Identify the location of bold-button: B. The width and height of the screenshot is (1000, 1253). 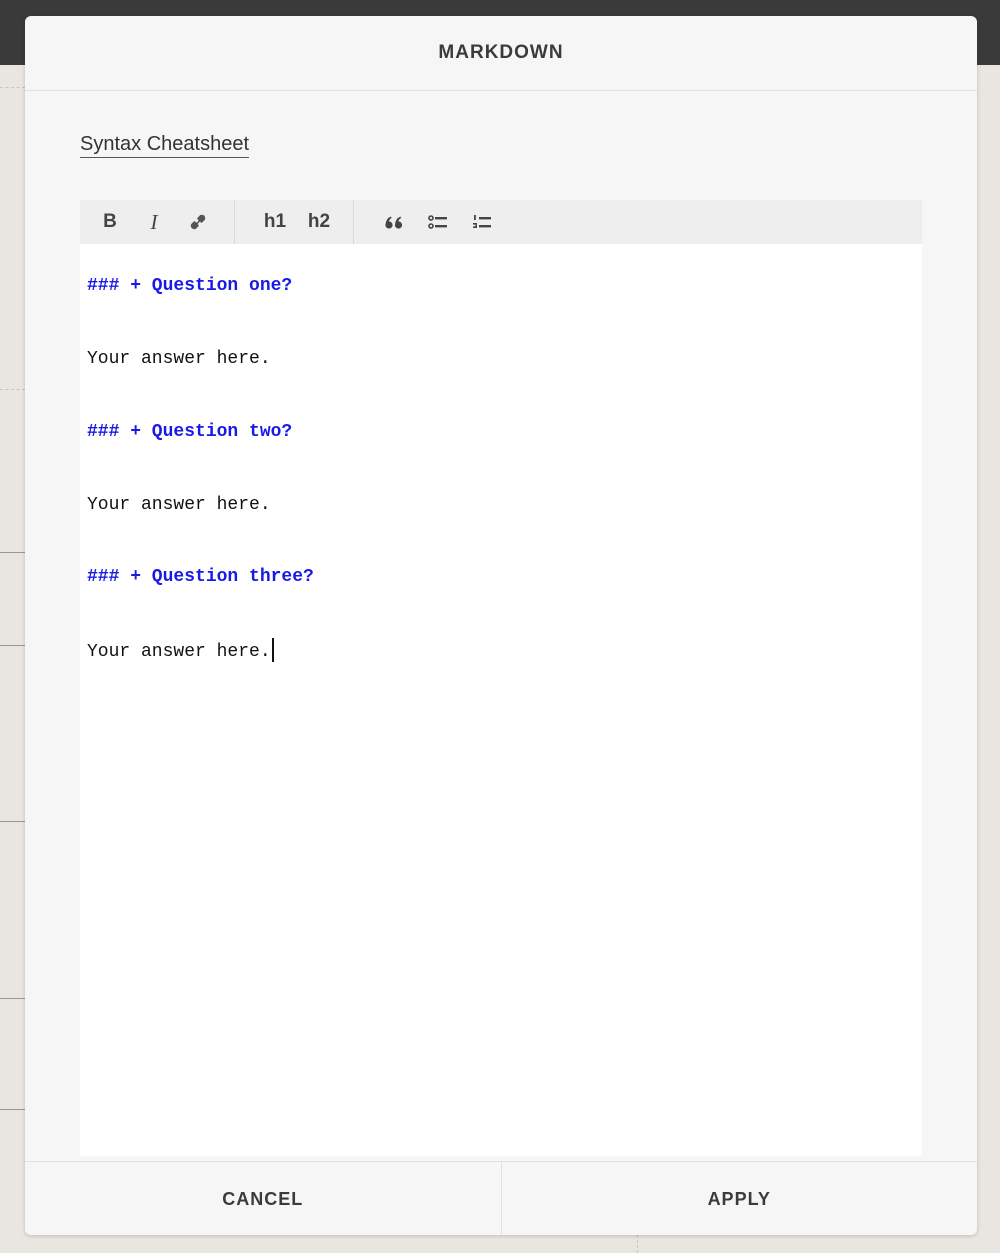
(110, 222).